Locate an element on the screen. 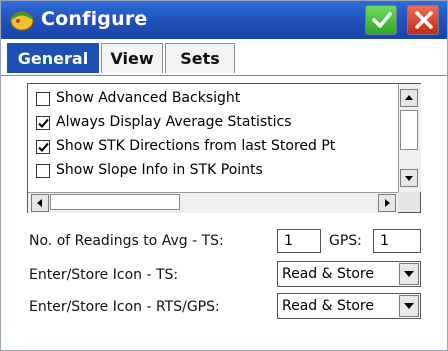  scroll-up-button is located at coordinates (409, 98).